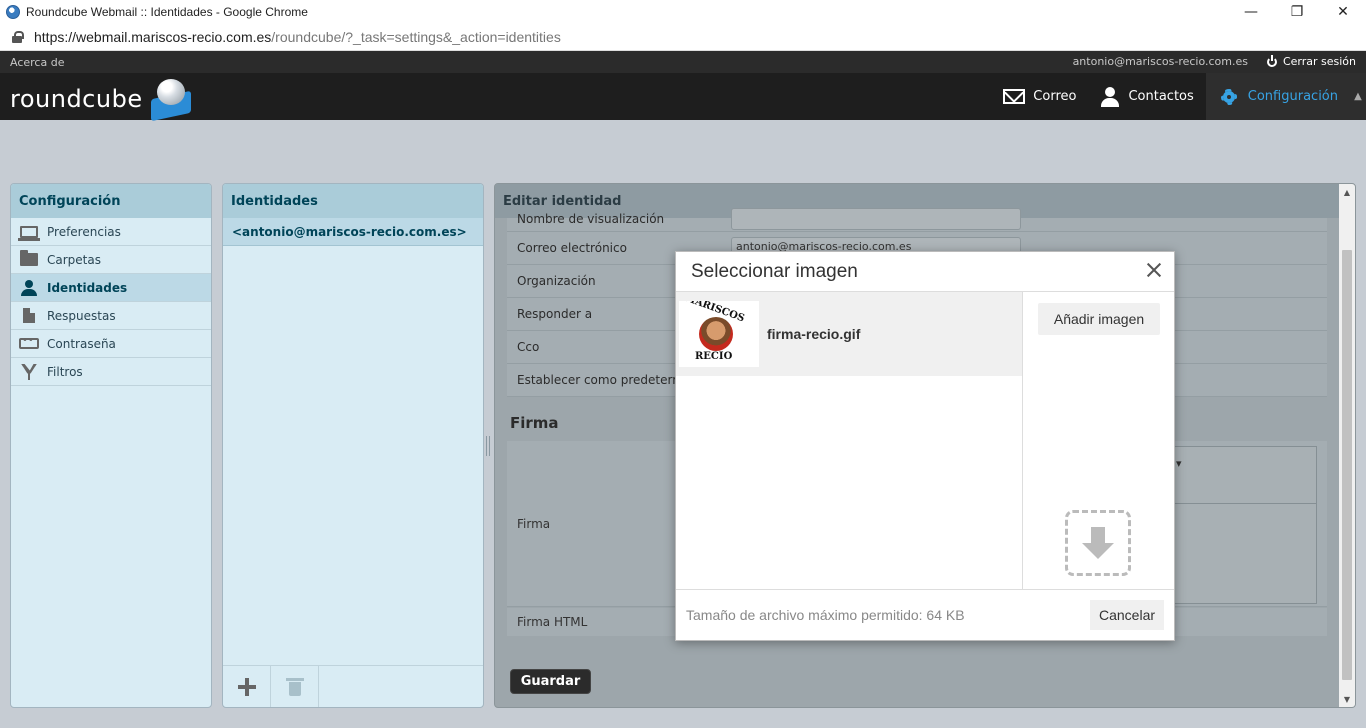 The width and height of the screenshot is (1366, 728). I want to click on panel-splitter, so click(488, 446).